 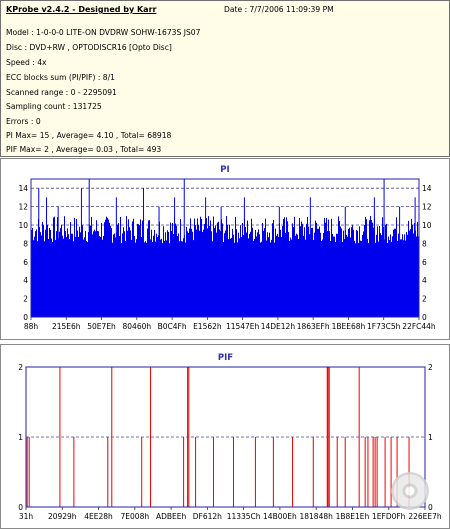 What do you see at coordinates (419, 326) in the screenshot?
I see `x-tick-label: 22FC44h` at bounding box center [419, 326].